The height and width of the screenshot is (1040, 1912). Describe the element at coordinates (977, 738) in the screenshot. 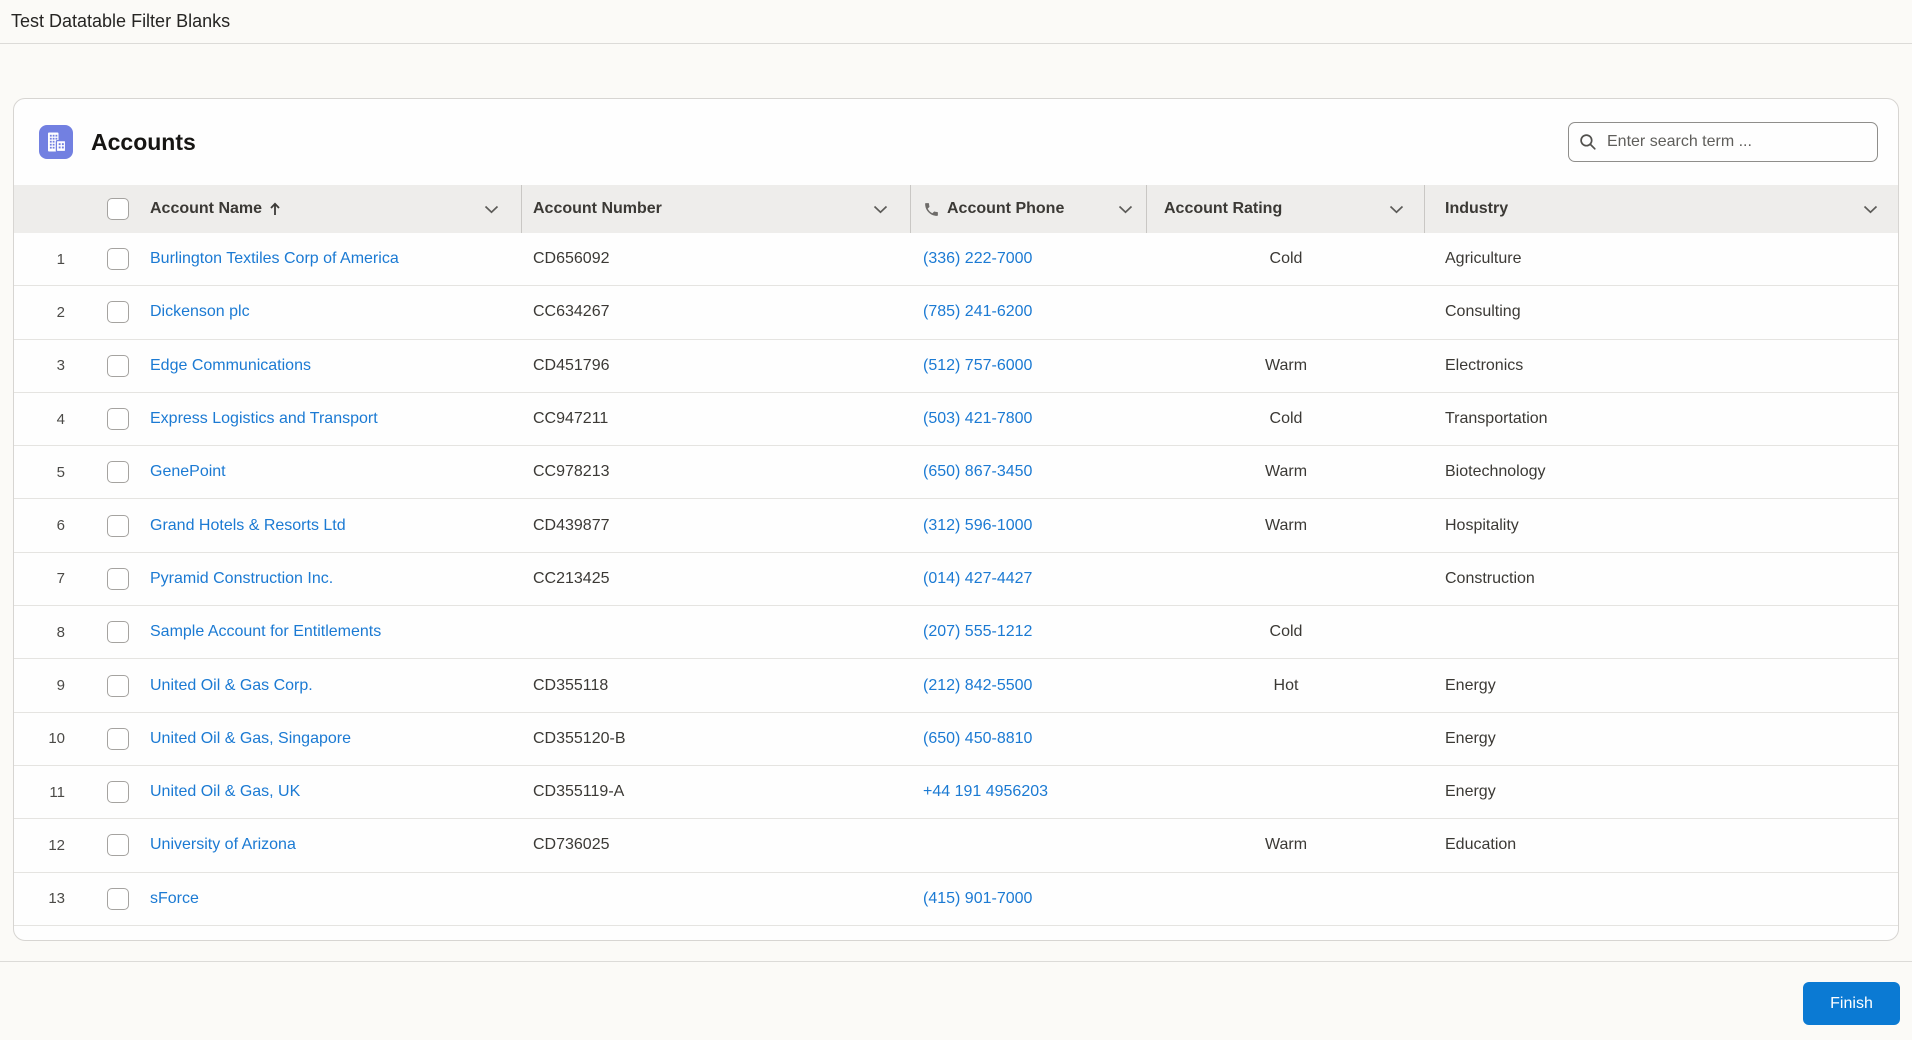

I see `account-phone-link: (650) 450-8810` at that location.